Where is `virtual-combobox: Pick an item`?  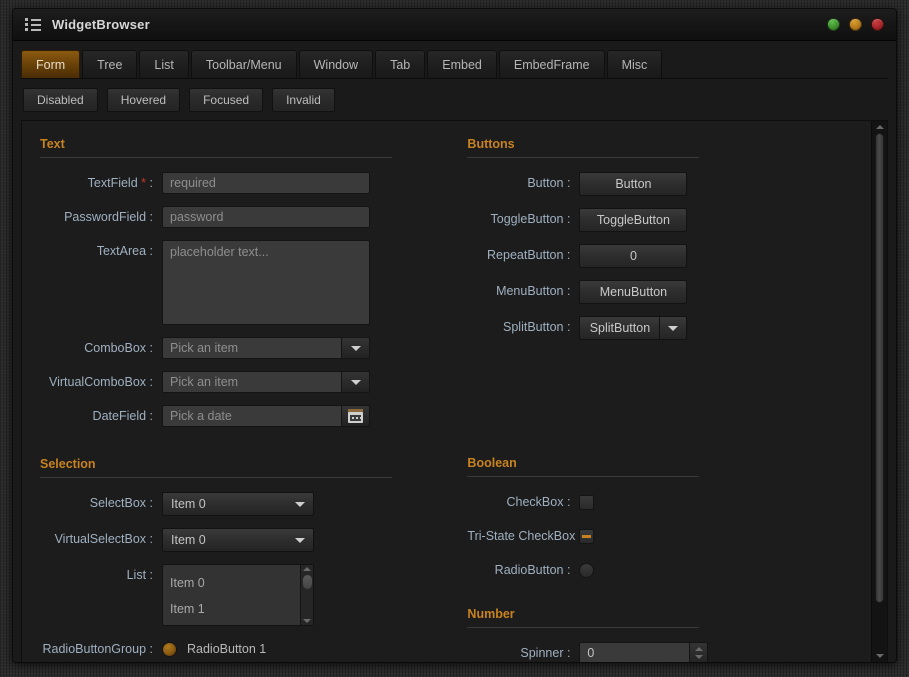 virtual-combobox: Pick an item is located at coordinates (266, 382).